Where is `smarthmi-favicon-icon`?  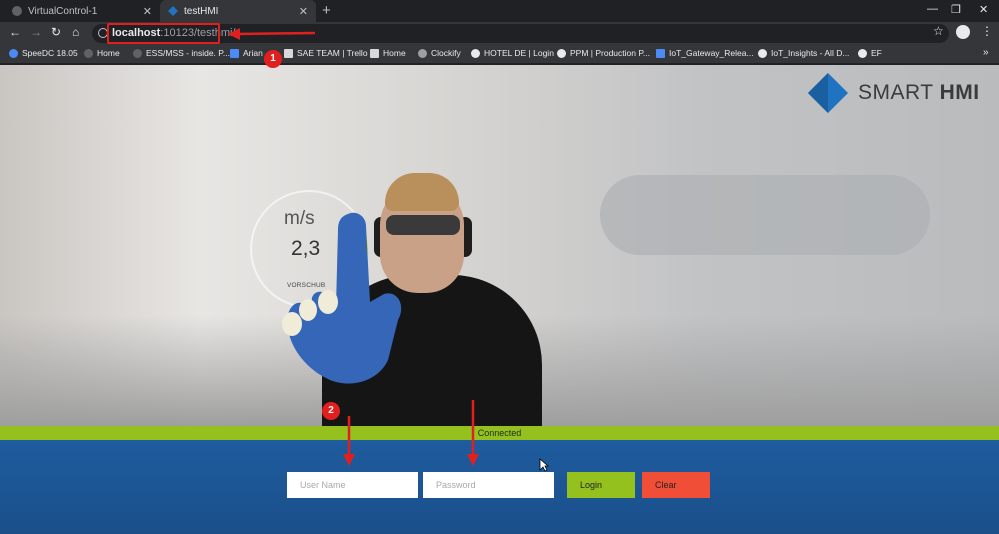
smarthmi-favicon-icon is located at coordinates (173, 11).